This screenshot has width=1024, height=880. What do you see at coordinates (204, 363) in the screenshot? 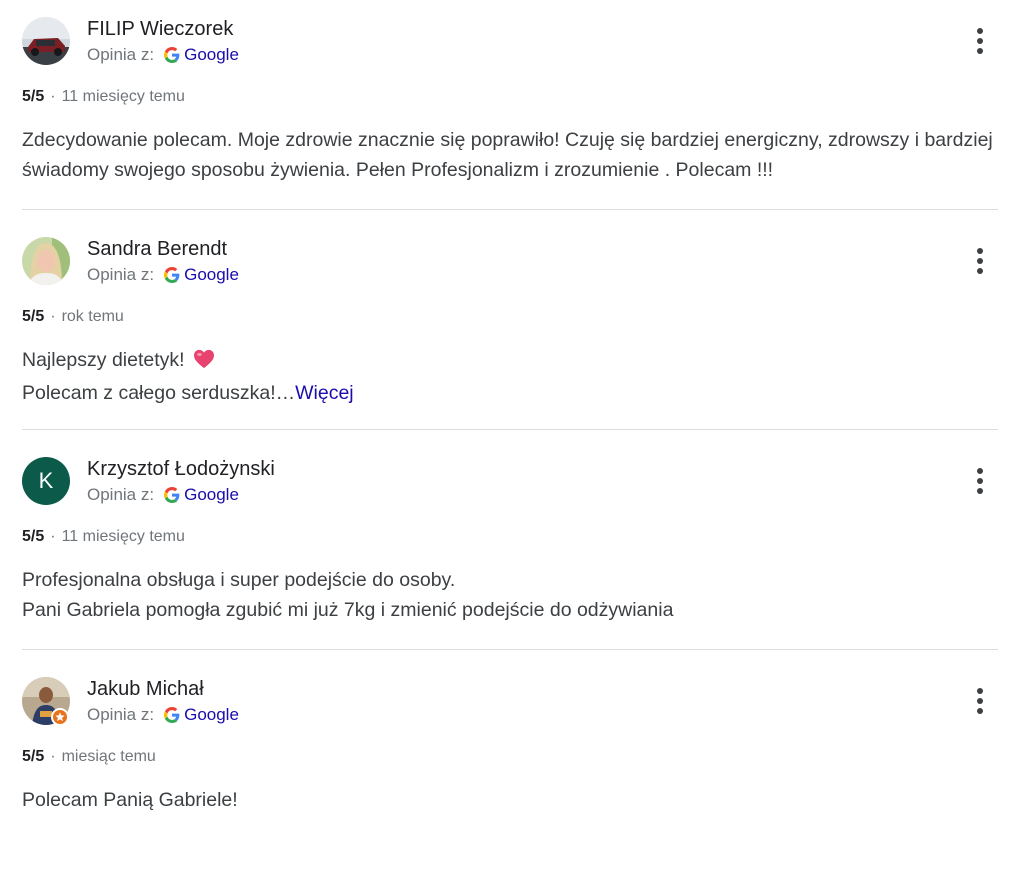
I see `heart-emoji-icon` at bounding box center [204, 363].